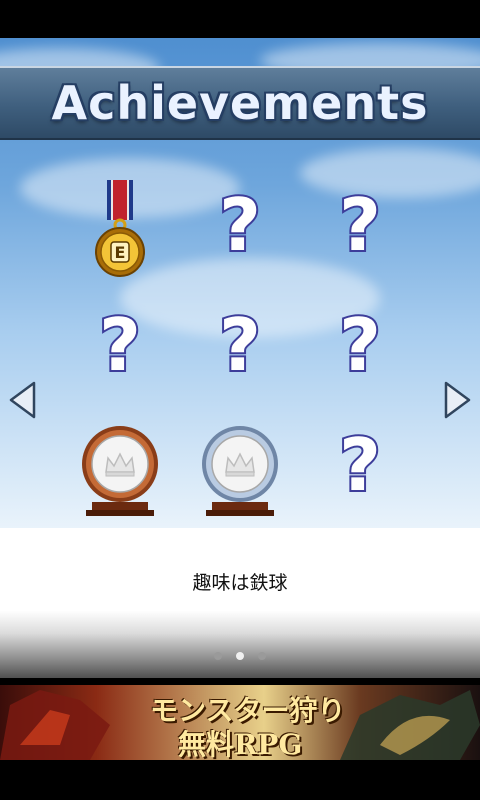 This screenshot has width=480, height=800. I want to click on achievement-silver-plaque, so click(240, 470).